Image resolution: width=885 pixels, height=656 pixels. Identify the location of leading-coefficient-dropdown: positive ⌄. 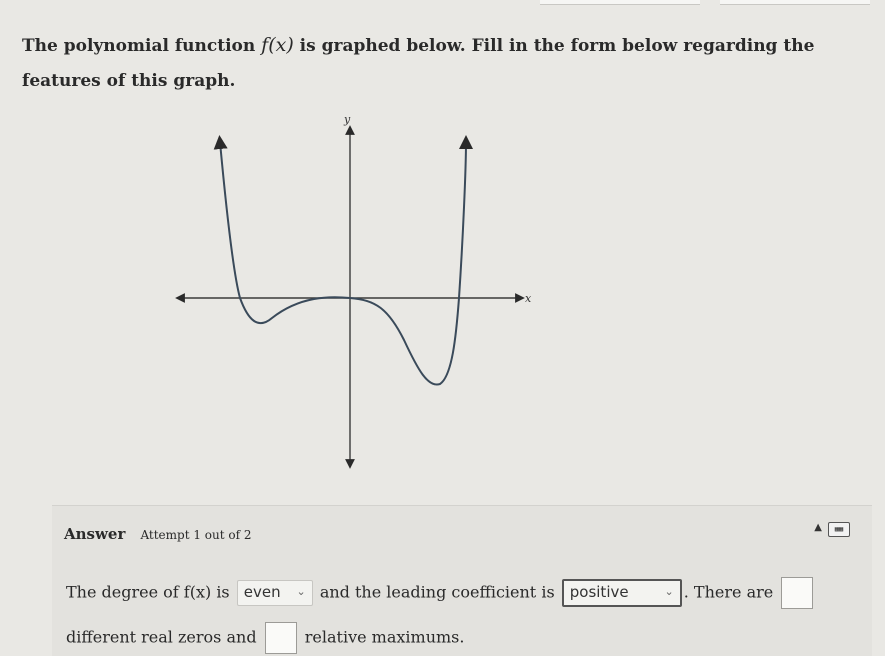
(621, 593).